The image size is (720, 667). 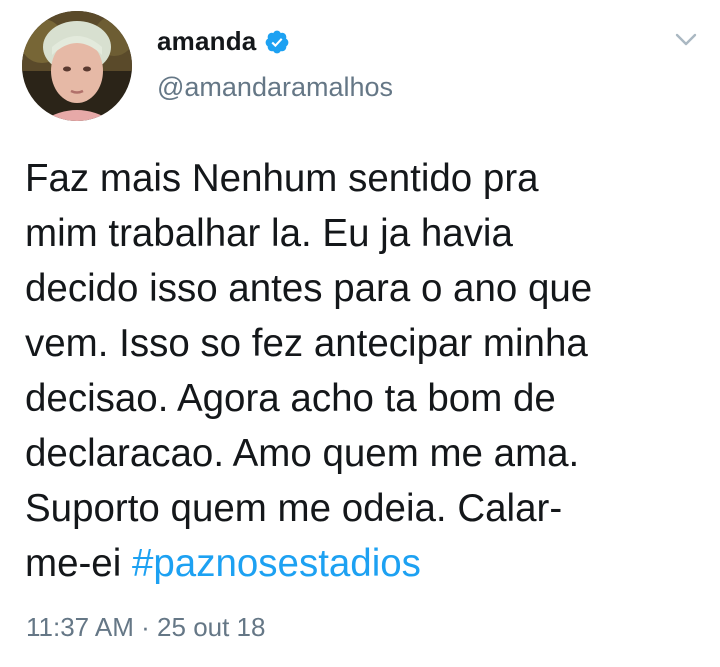 I want to click on tweet-line: decisao. Agora acho ta bom de, so click(x=290, y=398).